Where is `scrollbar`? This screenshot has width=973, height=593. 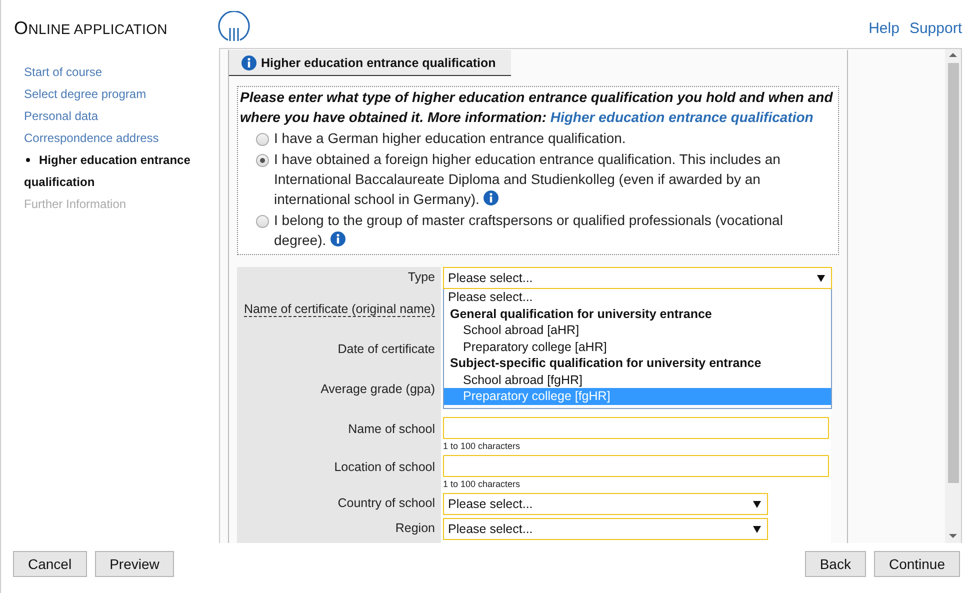 scrollbar is located at coordinates (953, 296).